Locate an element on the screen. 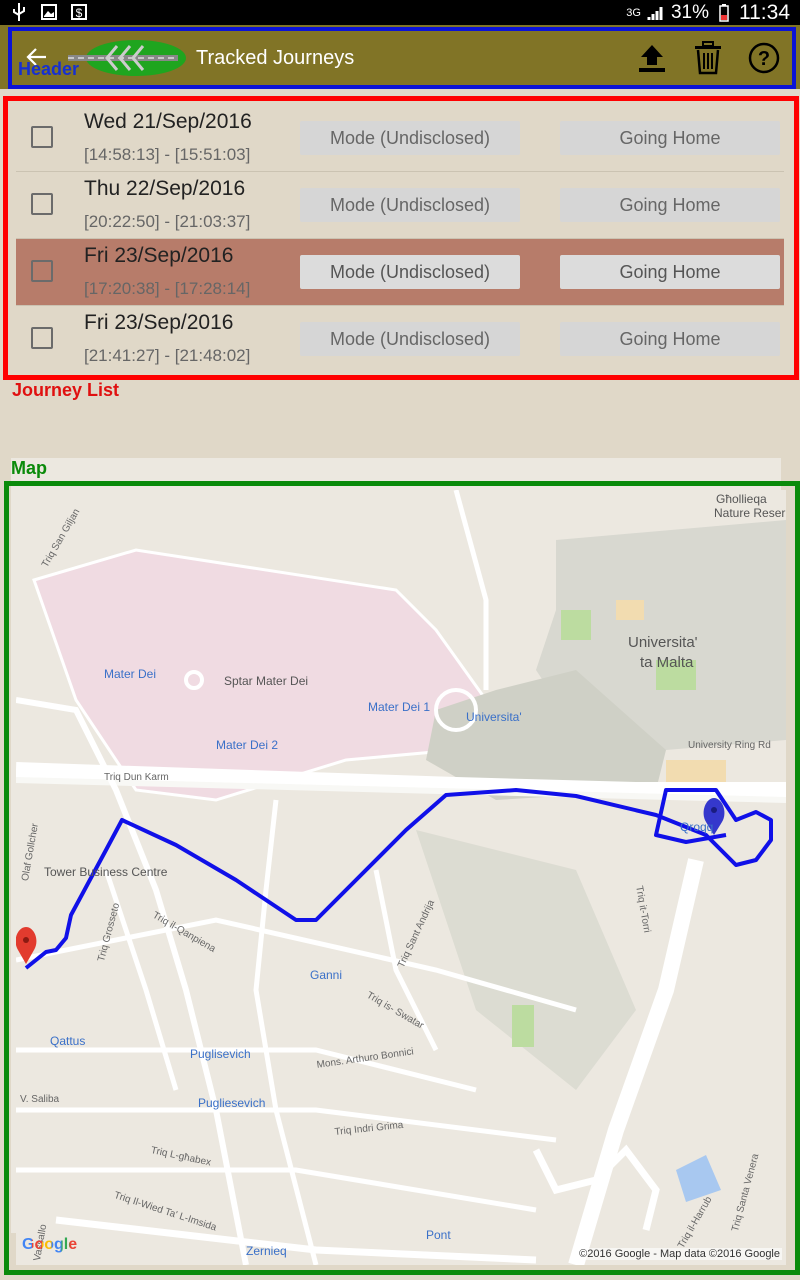 This screenshot has height=1280, width=800. journey-date: Thu 22/Sep/2016 is located at coordinates (165, 188).